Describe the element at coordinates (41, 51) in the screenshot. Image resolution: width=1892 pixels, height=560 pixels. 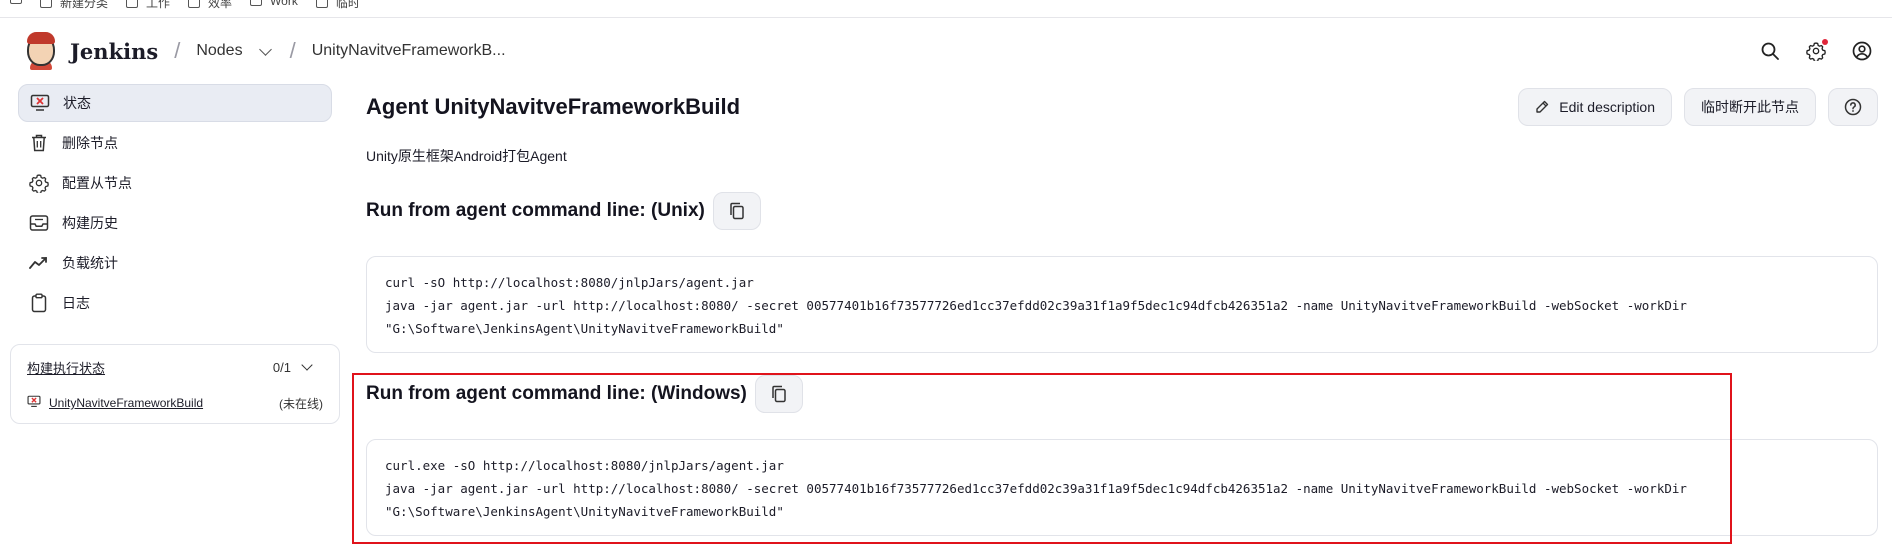
I see `jenkins-logo-icon` at that location.